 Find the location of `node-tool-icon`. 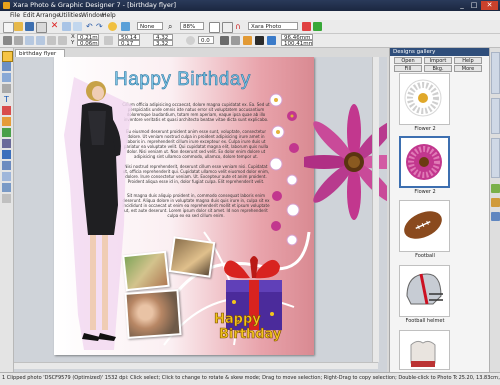

node-tool-icon is located at coordinates (6, 66).